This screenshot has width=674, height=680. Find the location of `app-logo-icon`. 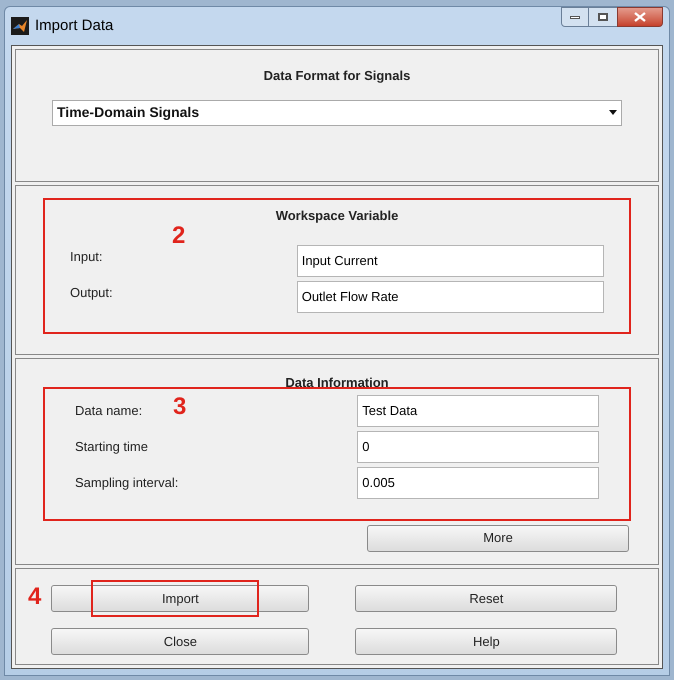

app-logo-icon is located at coordinates (20, 26).